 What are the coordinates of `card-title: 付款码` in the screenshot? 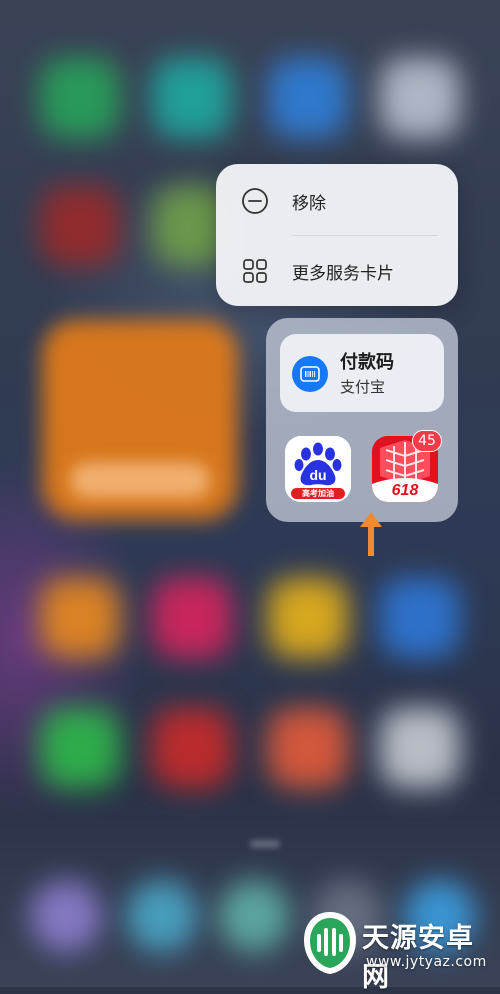 It's located at (367, 362).